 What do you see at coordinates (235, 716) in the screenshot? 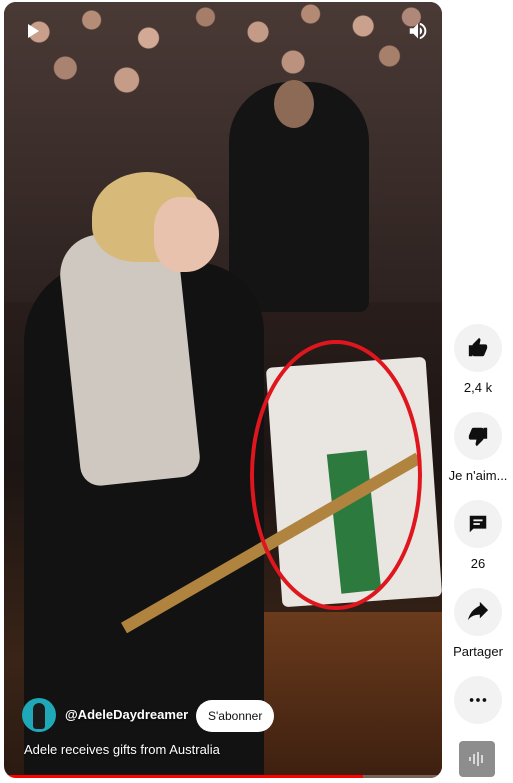
I see `subscribe-button: S'abonner` at bounding box center [235, 716].